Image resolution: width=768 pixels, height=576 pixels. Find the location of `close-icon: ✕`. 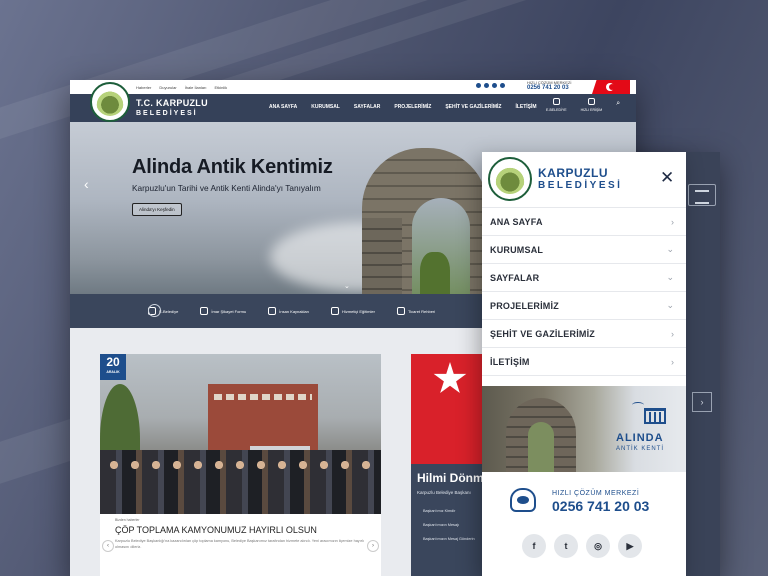

close-icon: ✕ is located at coordinates (667, 177).